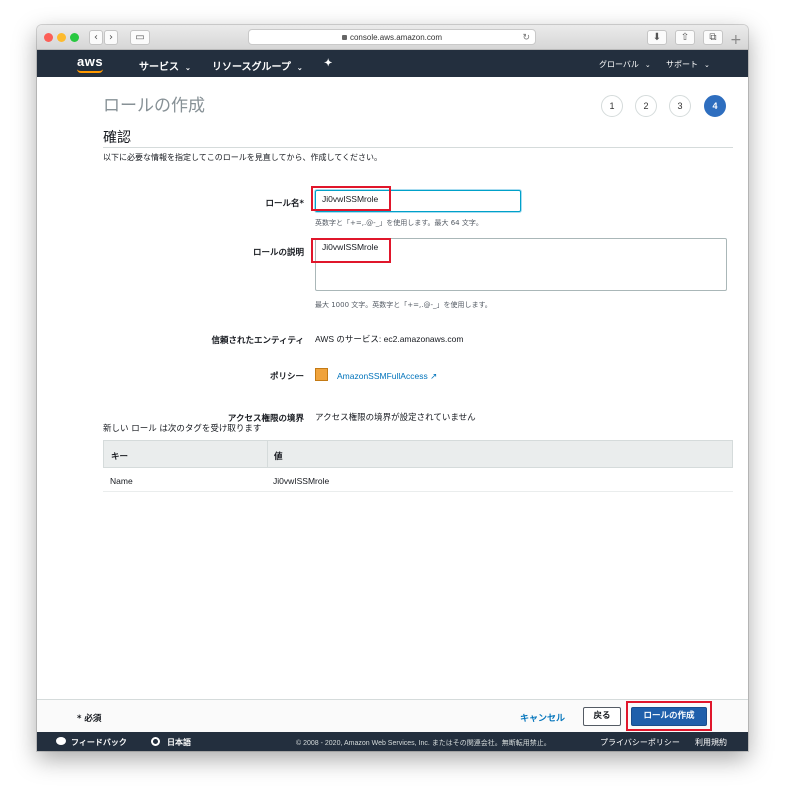 This screenshot has height=800, width=785. Describe the element at coordinates (418, 480) in the screenshot. I see `table-row: Name Ji0vwISSMrole` at that location.